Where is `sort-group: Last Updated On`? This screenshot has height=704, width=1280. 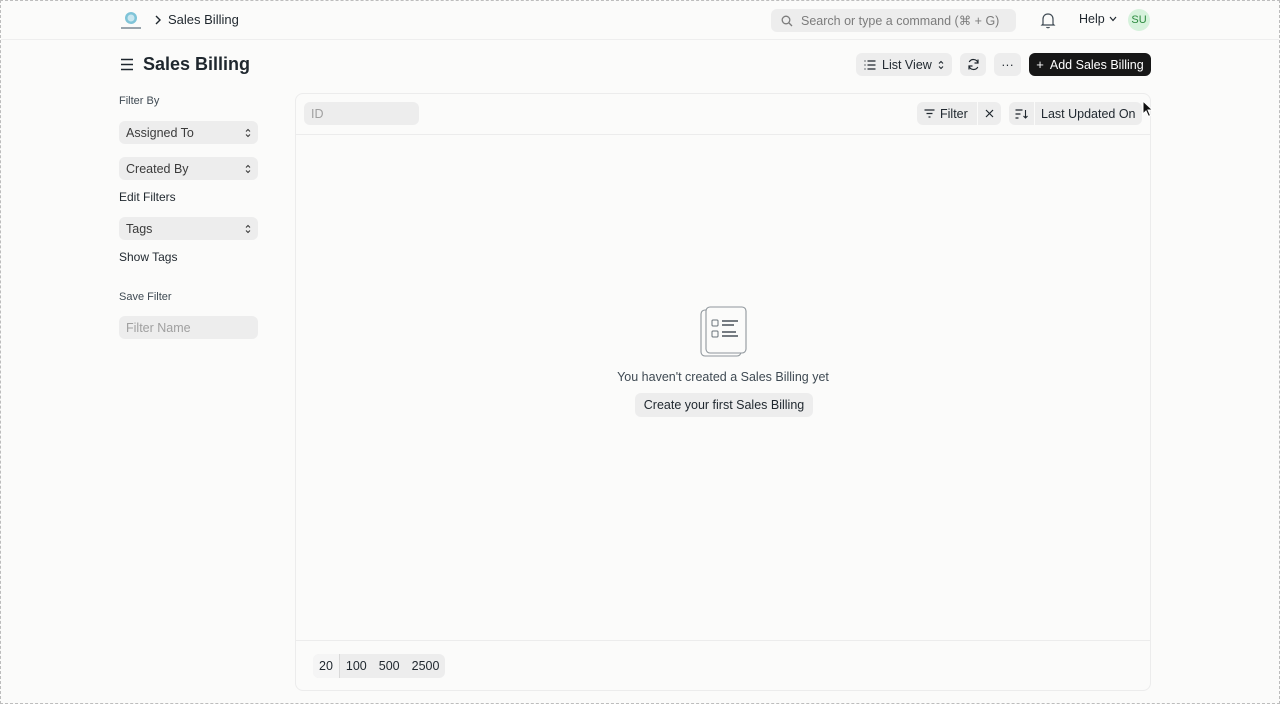
sort-group: Last Updated On is located at coordinates (1075, 113).